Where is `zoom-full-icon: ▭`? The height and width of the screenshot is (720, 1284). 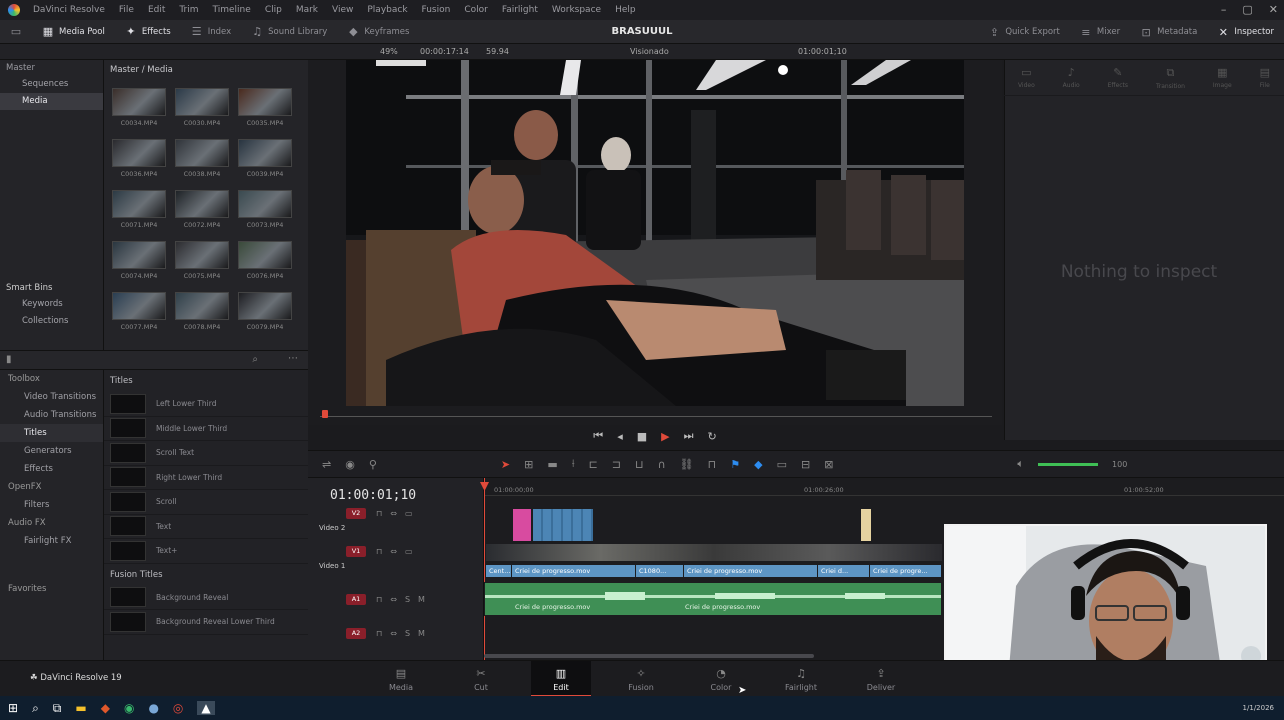 zoom-full-icon: ▭ is located at coordinates (782, 464).